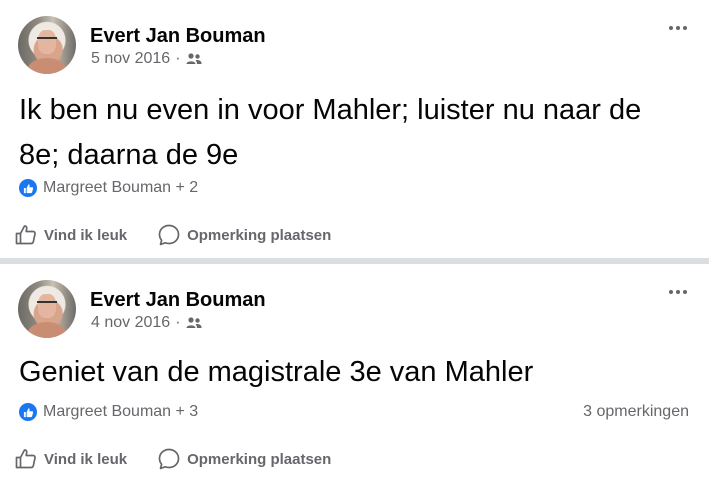 The image size is (709, 479). I want to click on reactions-summary: Margreet Bouman + 3, so click(108, 412).